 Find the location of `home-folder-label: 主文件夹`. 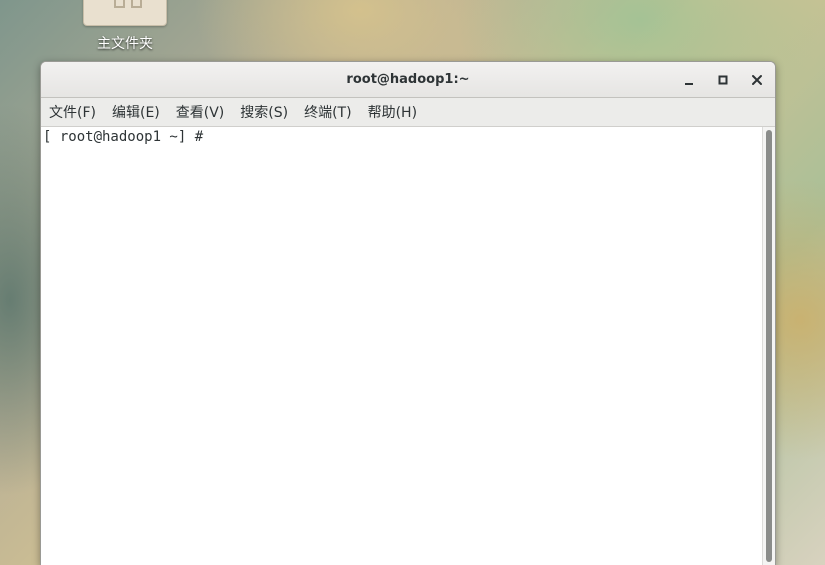

home-folder-label: 主文件夹 is located at coordinates (125, 43).